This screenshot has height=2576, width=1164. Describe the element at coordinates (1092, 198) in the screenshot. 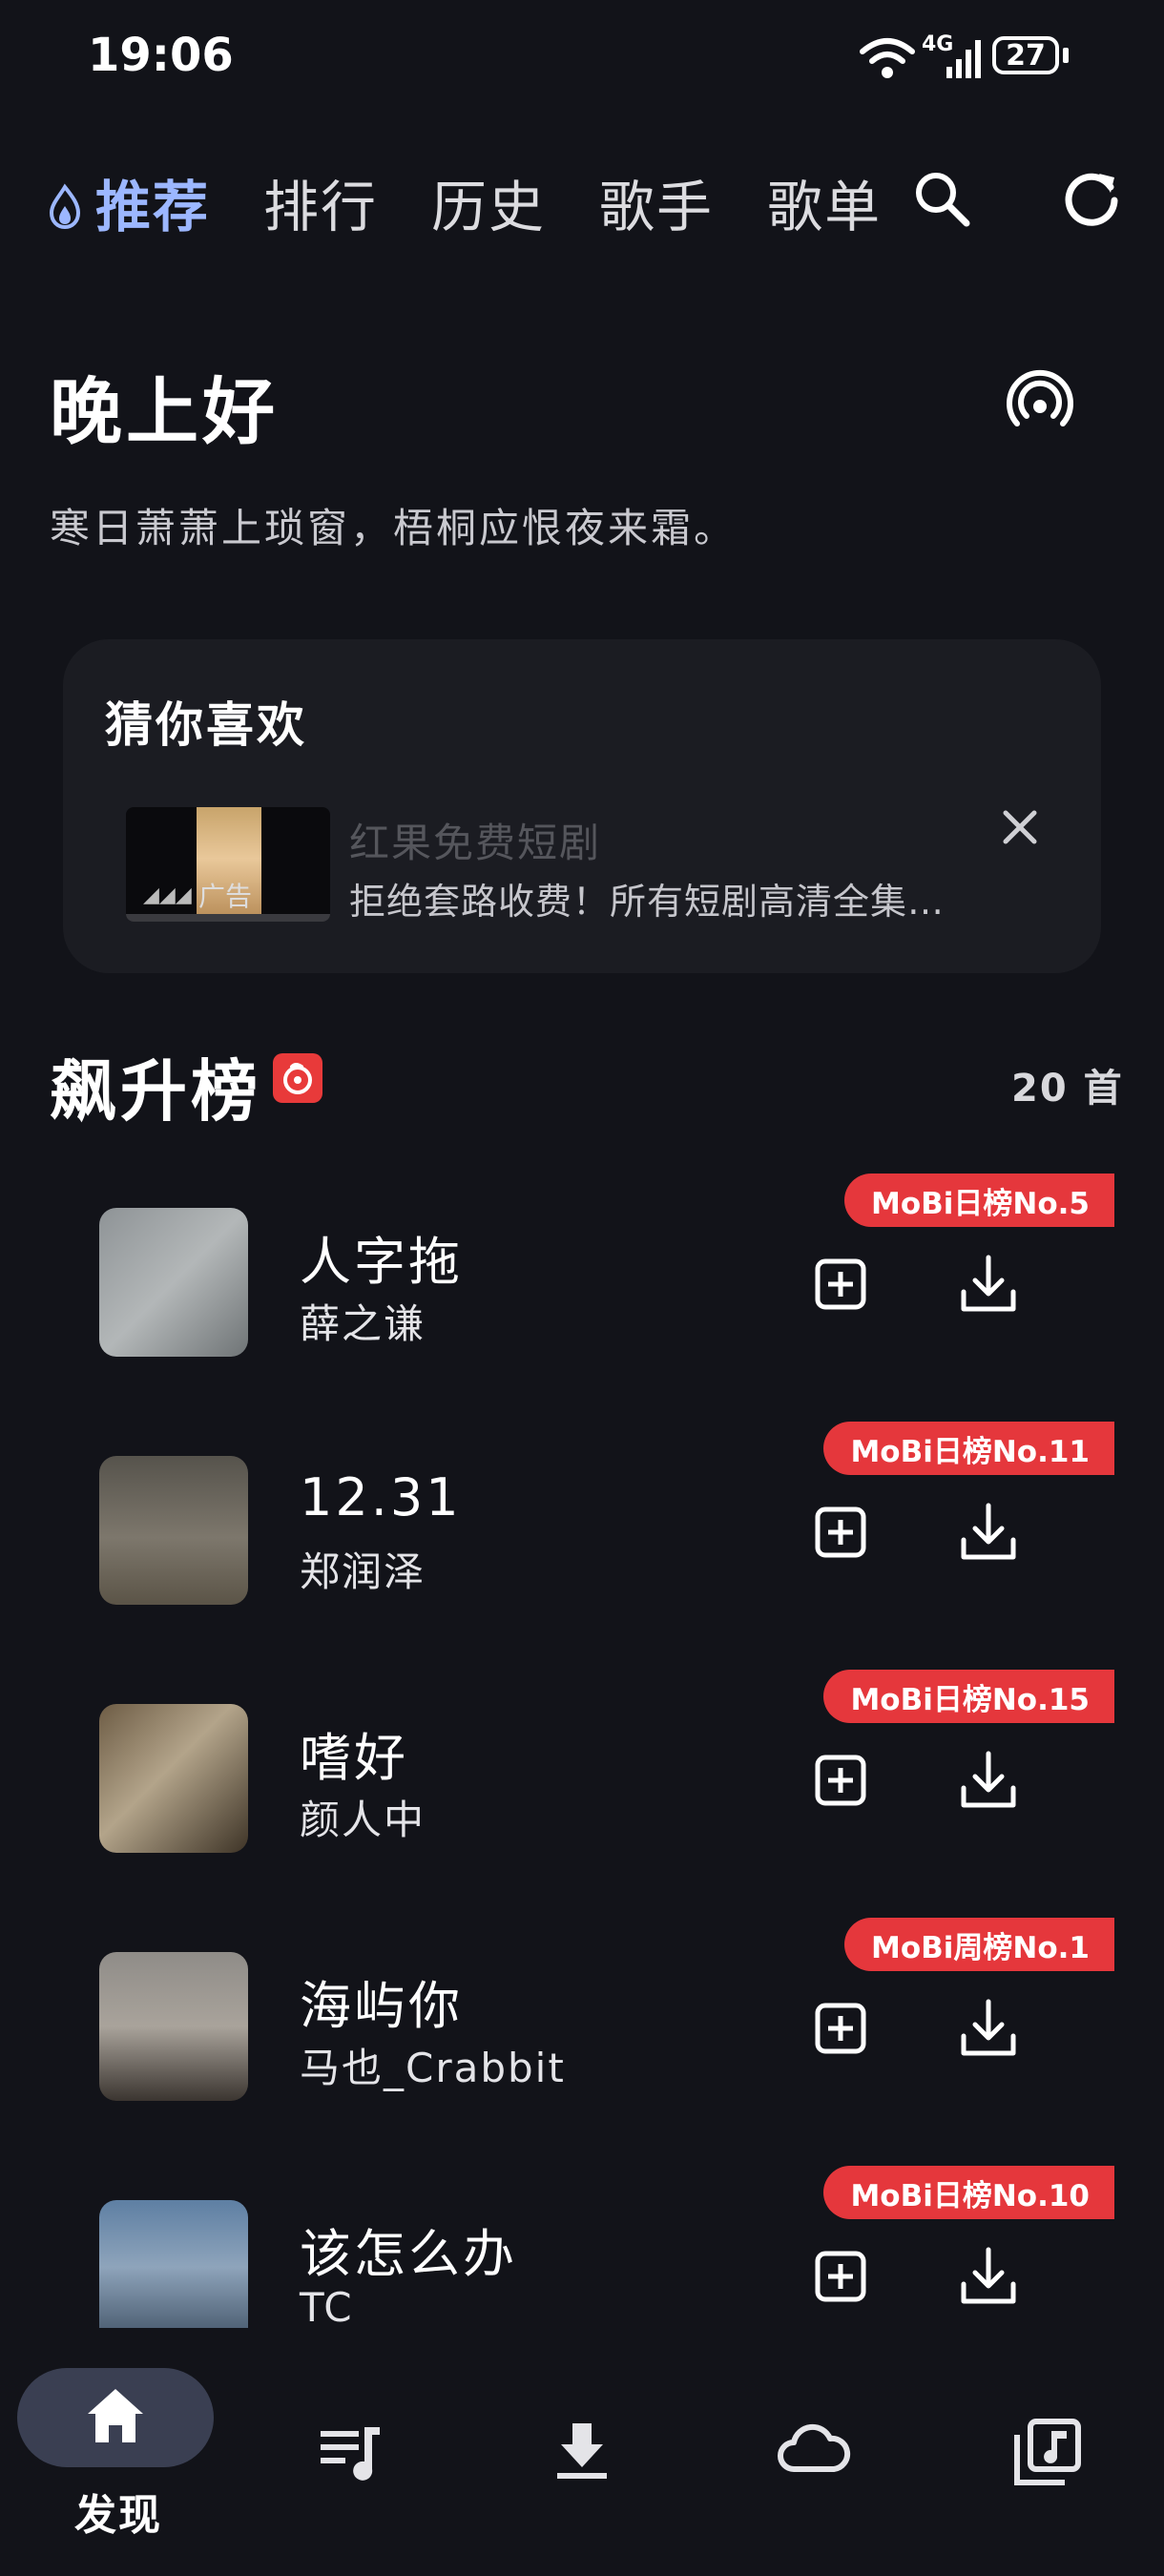

I see `refresh-icon` at that location.